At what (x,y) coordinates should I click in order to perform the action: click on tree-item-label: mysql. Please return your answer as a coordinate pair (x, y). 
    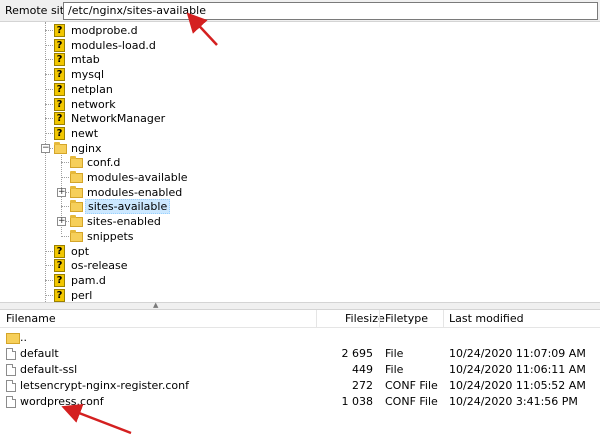
    Looking at the image, I should click on (87, 75).